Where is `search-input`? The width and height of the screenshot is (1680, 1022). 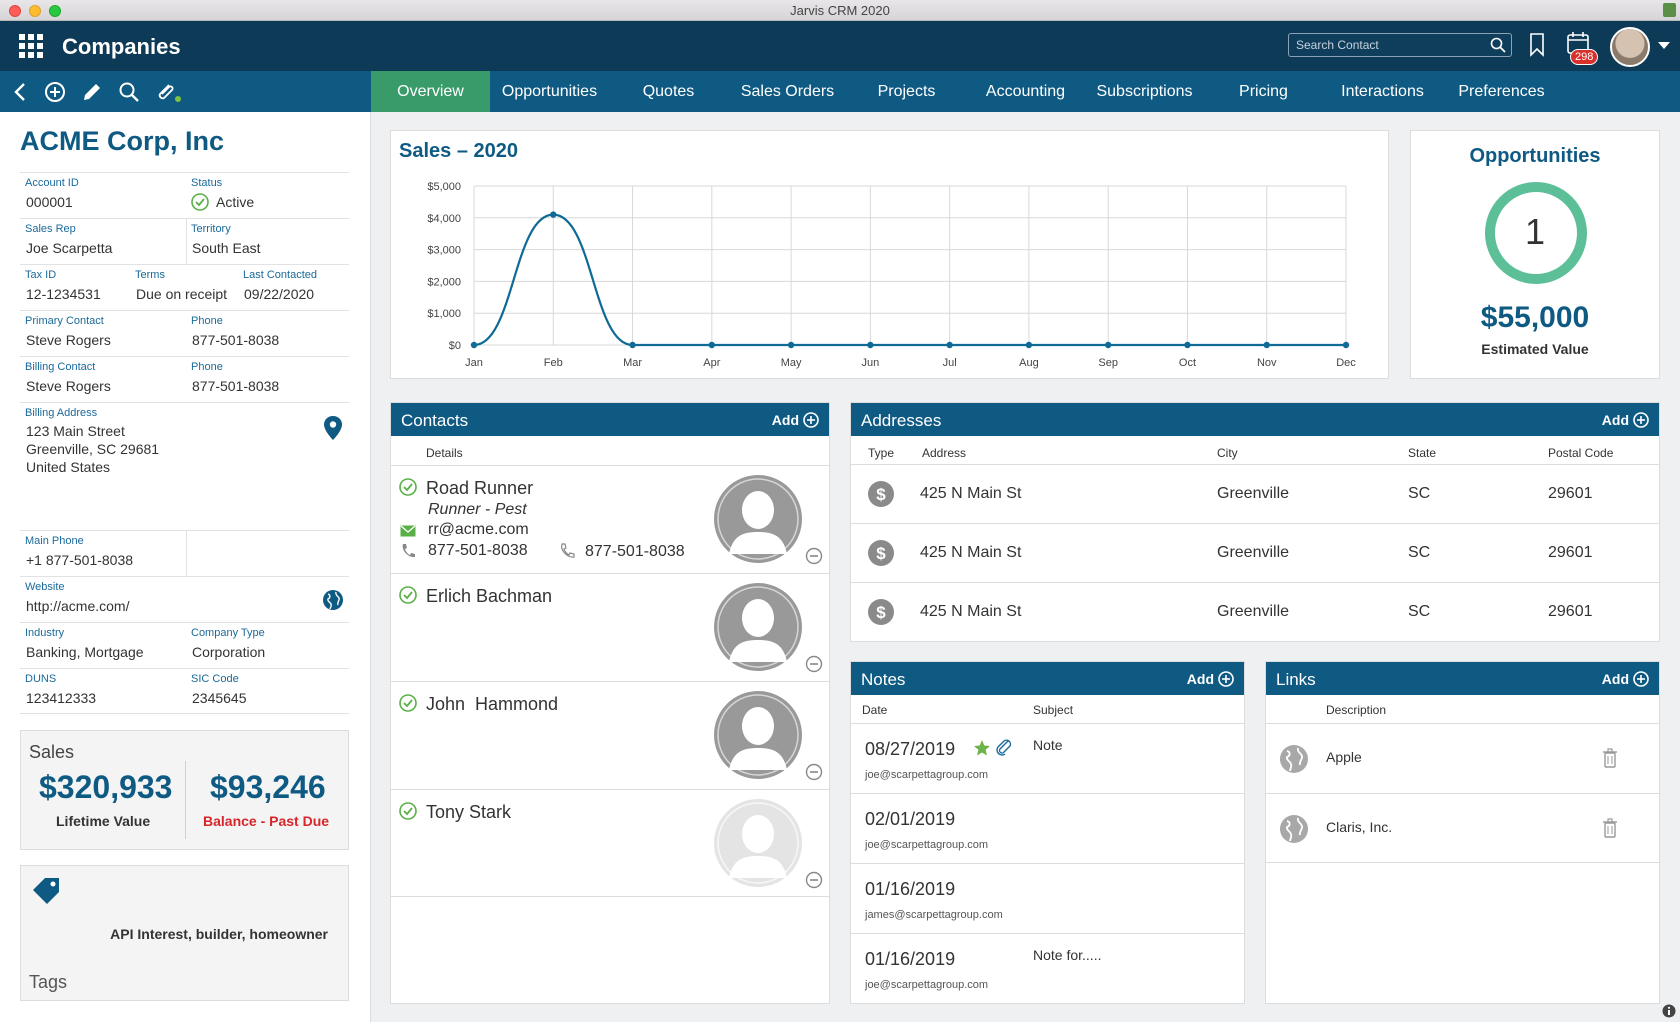
search-input is located at coordinates (1391, 45).